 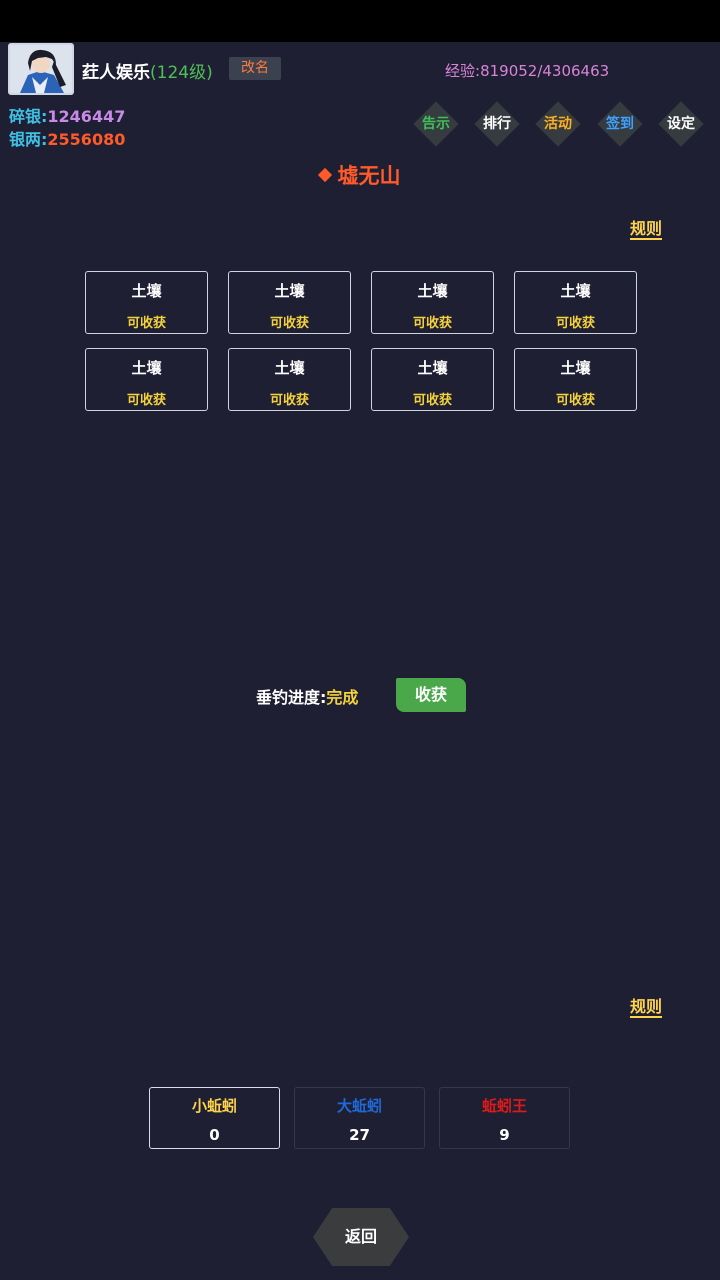 What do you see at coordinates (431, 695) in the screenshot?
I see `harvest-button: 收获` at bounding box center [431, 695].